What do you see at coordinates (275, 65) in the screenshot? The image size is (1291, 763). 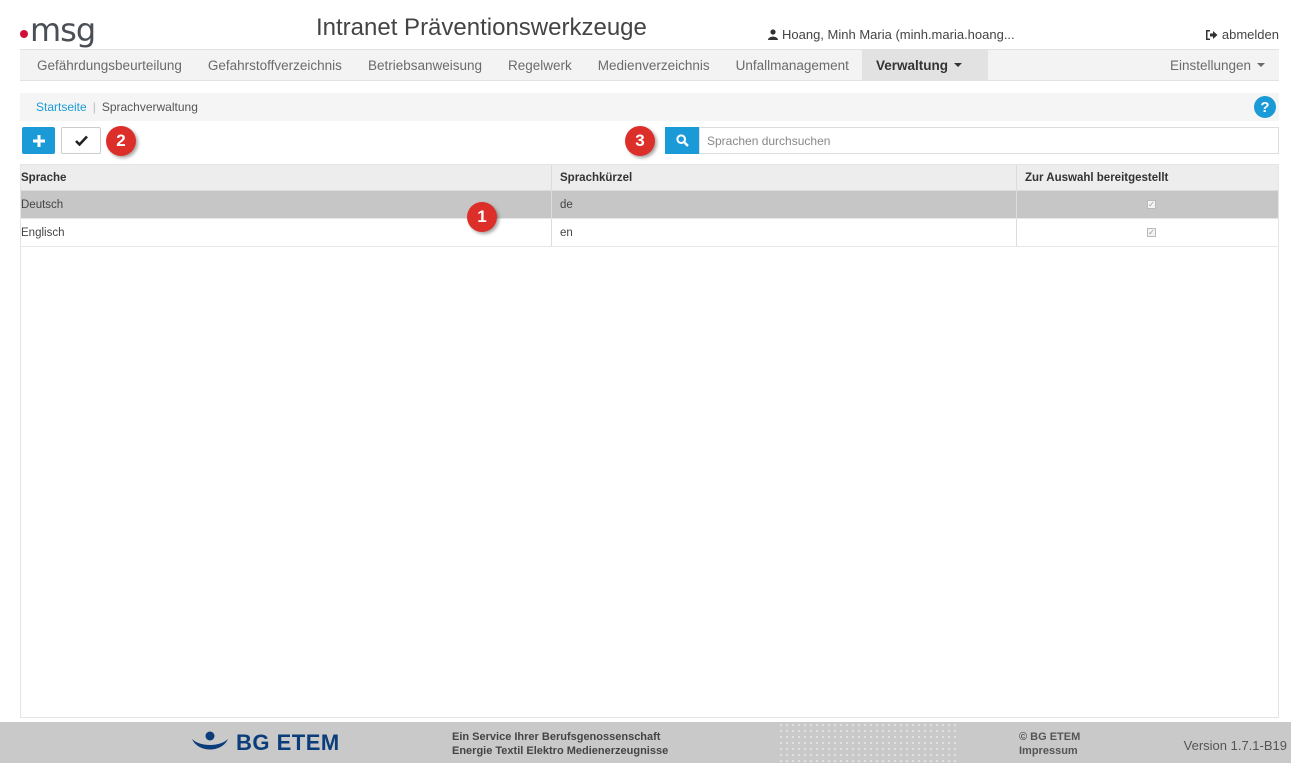 I see `nav-item-gefahrstoffverzeichnis: Gefahrstoffverzeichnis` at bounding box center [275, 65].